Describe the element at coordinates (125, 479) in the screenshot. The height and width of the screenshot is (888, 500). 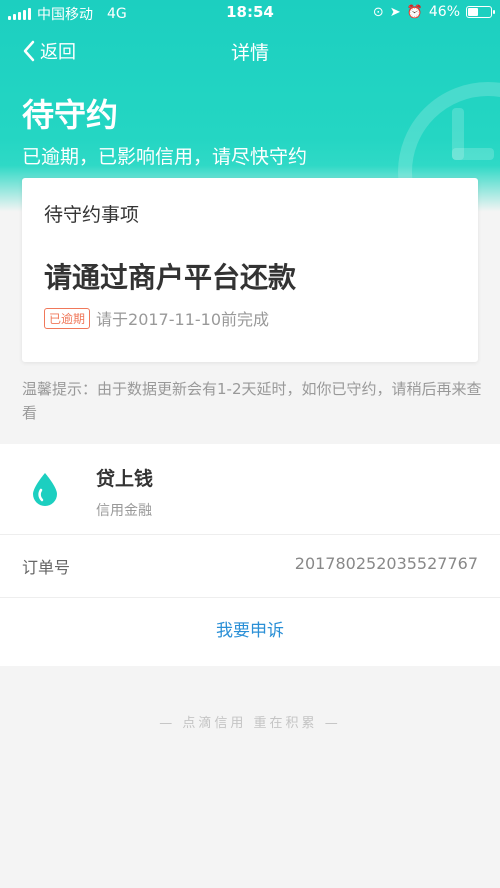
I see `merchant-name: 贷上钱` at that location.